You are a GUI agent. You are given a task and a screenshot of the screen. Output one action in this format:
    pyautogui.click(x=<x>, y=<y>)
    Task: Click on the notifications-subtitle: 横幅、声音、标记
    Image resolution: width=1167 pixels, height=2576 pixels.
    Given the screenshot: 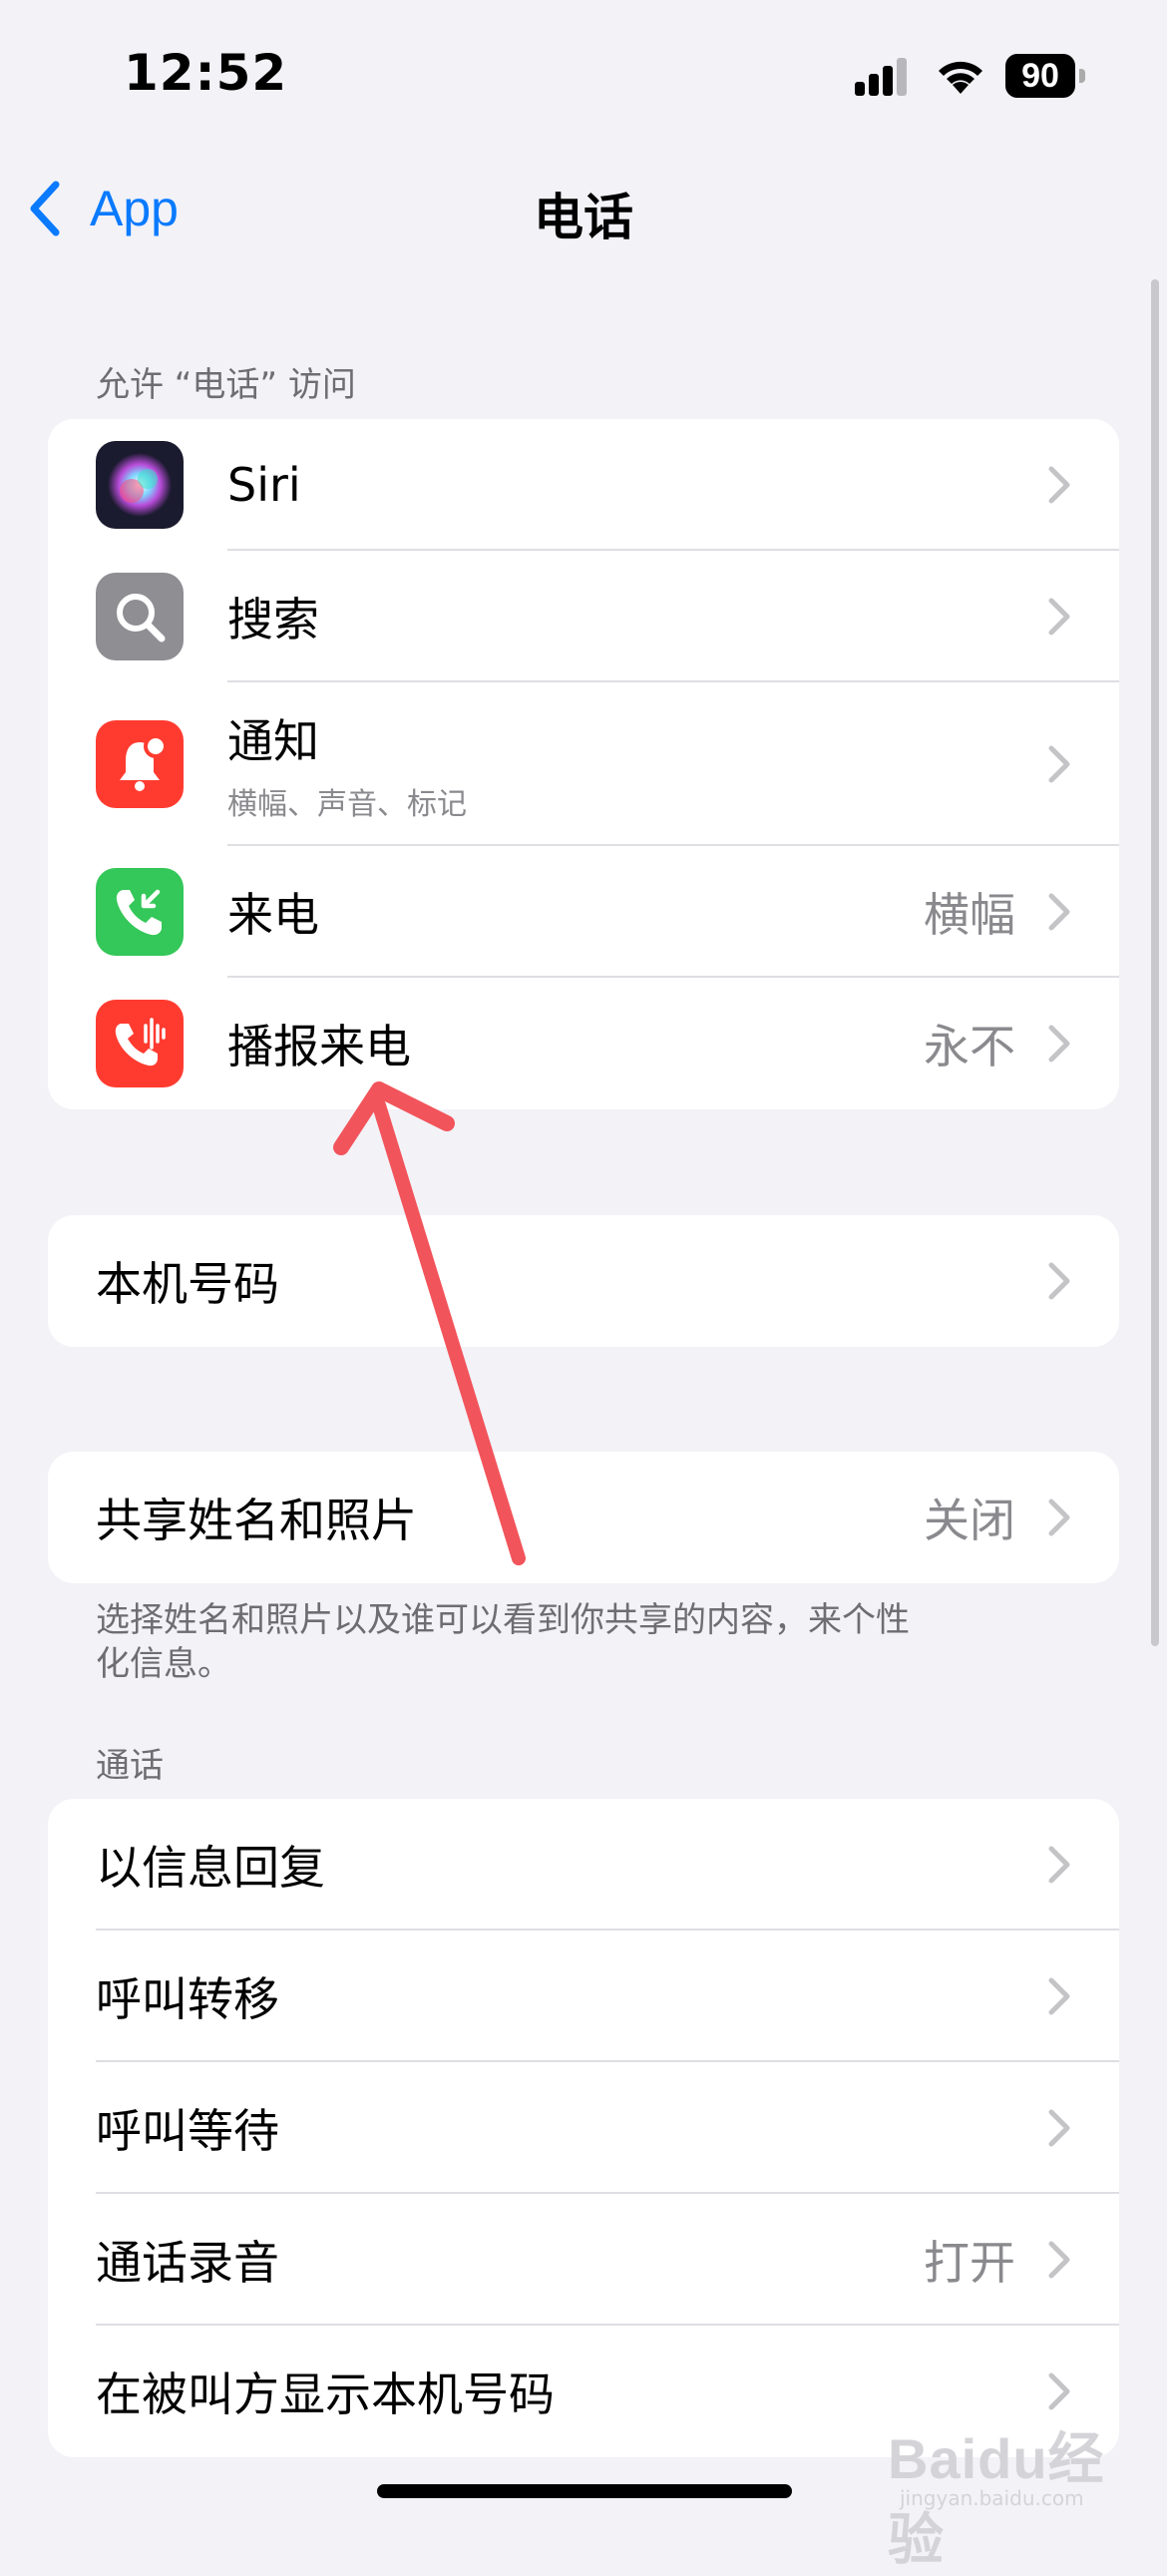 What is the action you would take?
    pyautogui.click(x=347, y=804)
    